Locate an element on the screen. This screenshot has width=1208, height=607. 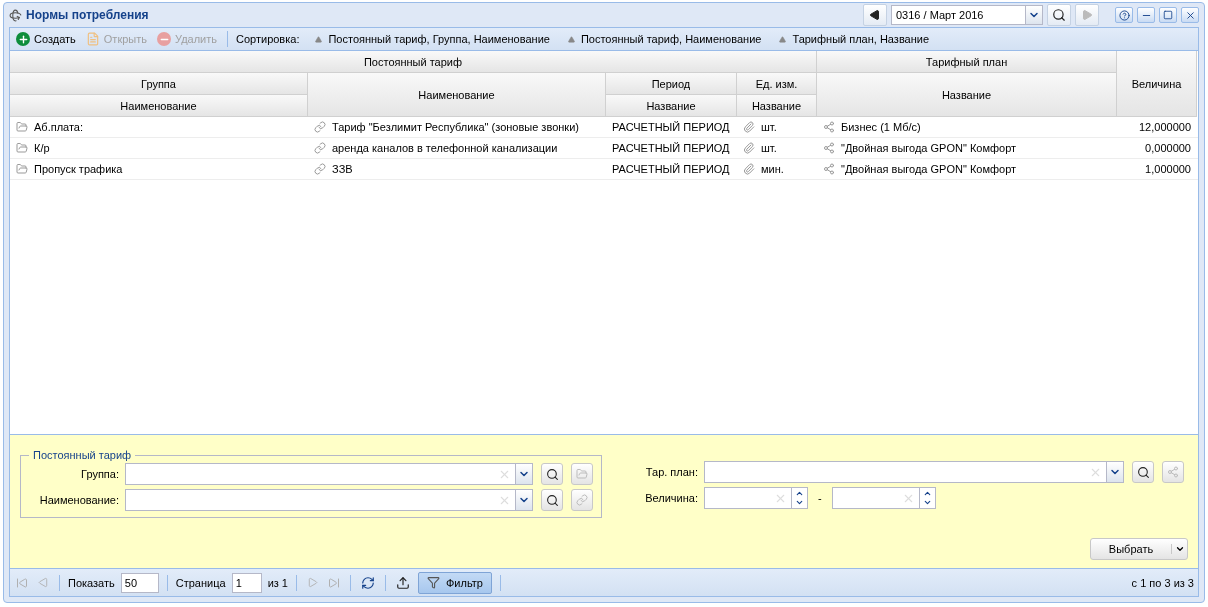
field-label: Тар. план: is located at coordinates (671, 472).